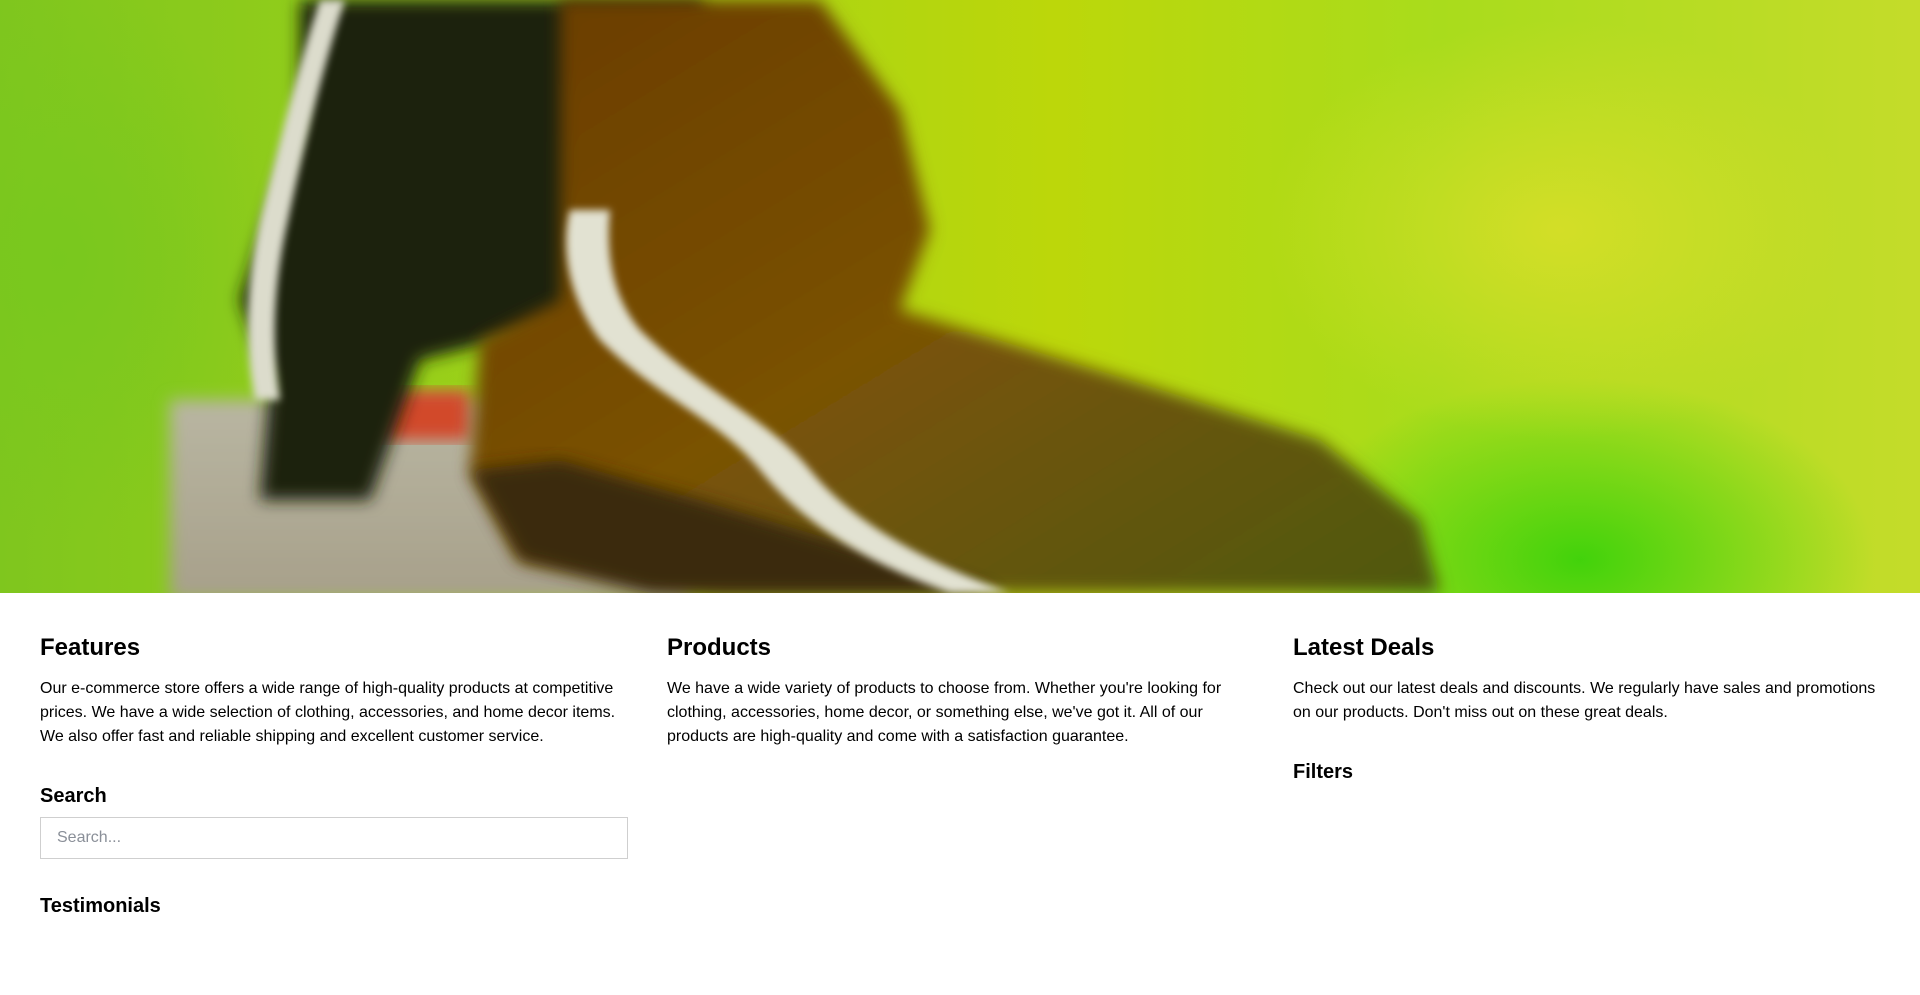 This screenshot has height=995, width=1920. I want to click on testimonials-heading: Testimonials, so click(100, 906).